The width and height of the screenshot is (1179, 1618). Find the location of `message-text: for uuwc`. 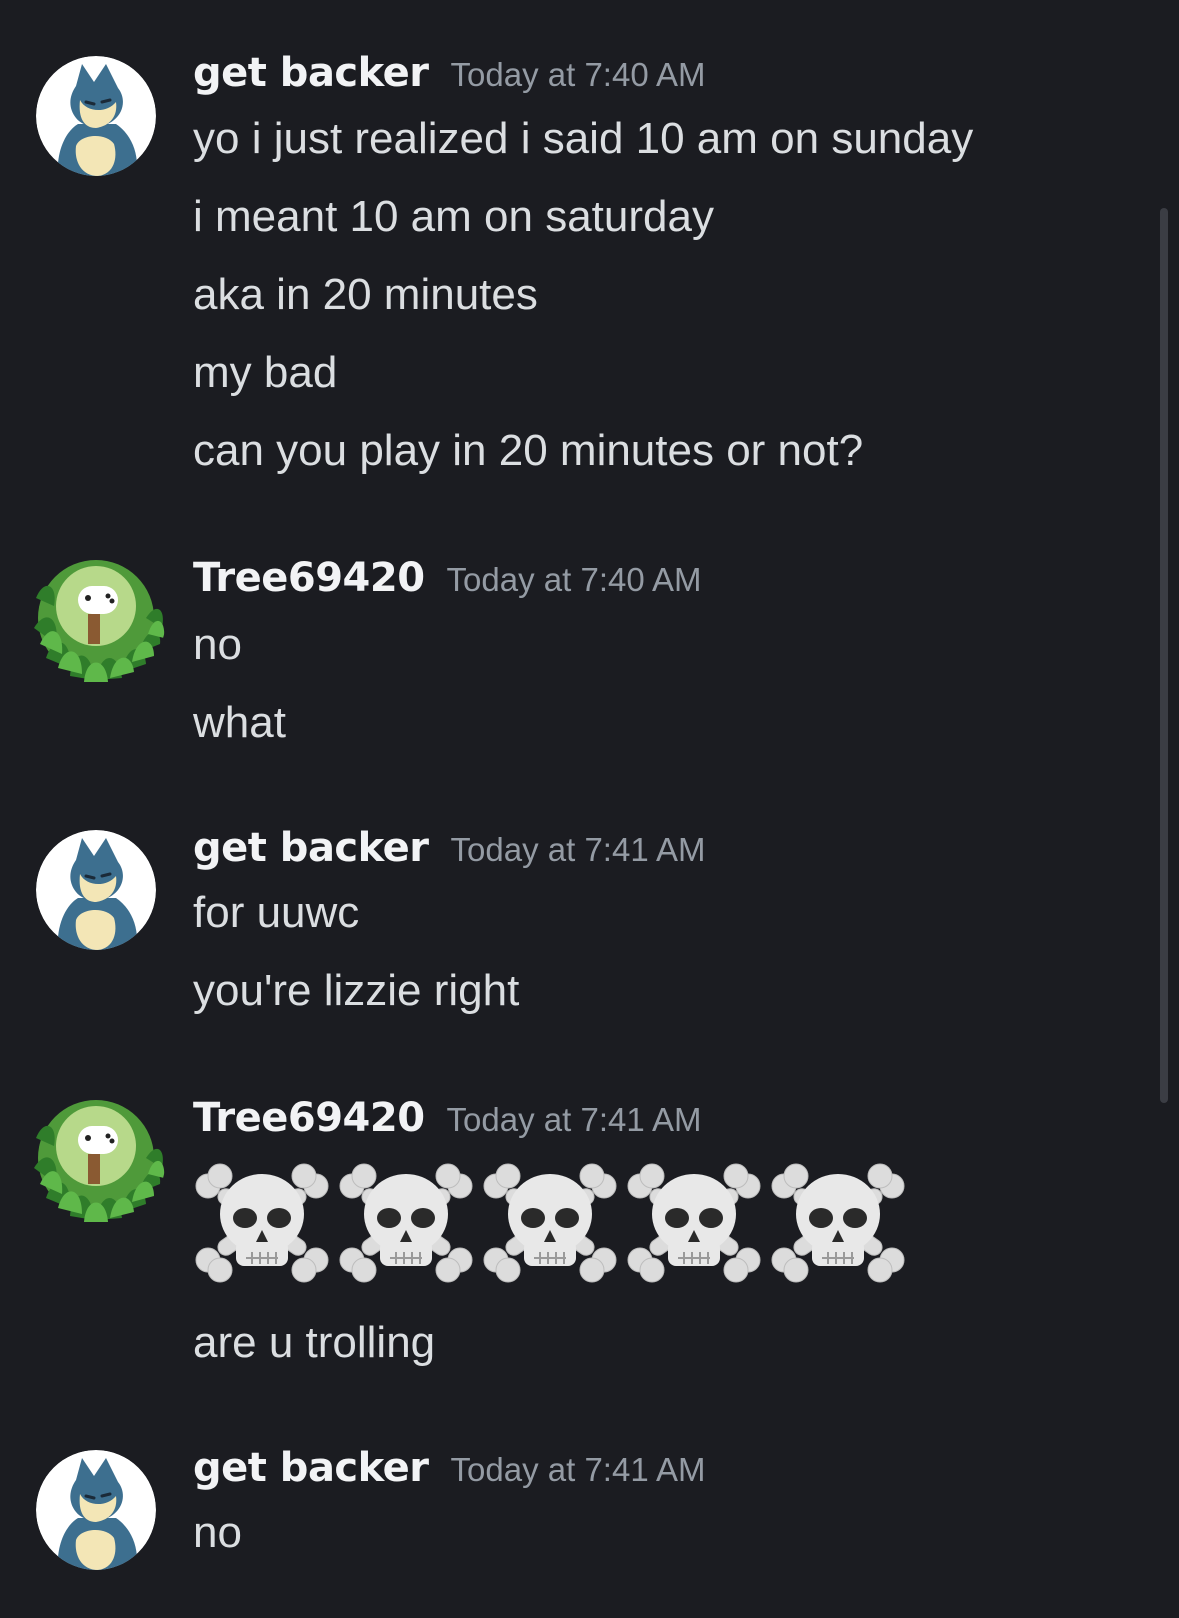

message-text: for uuwc is located at coordinates (276, 912).